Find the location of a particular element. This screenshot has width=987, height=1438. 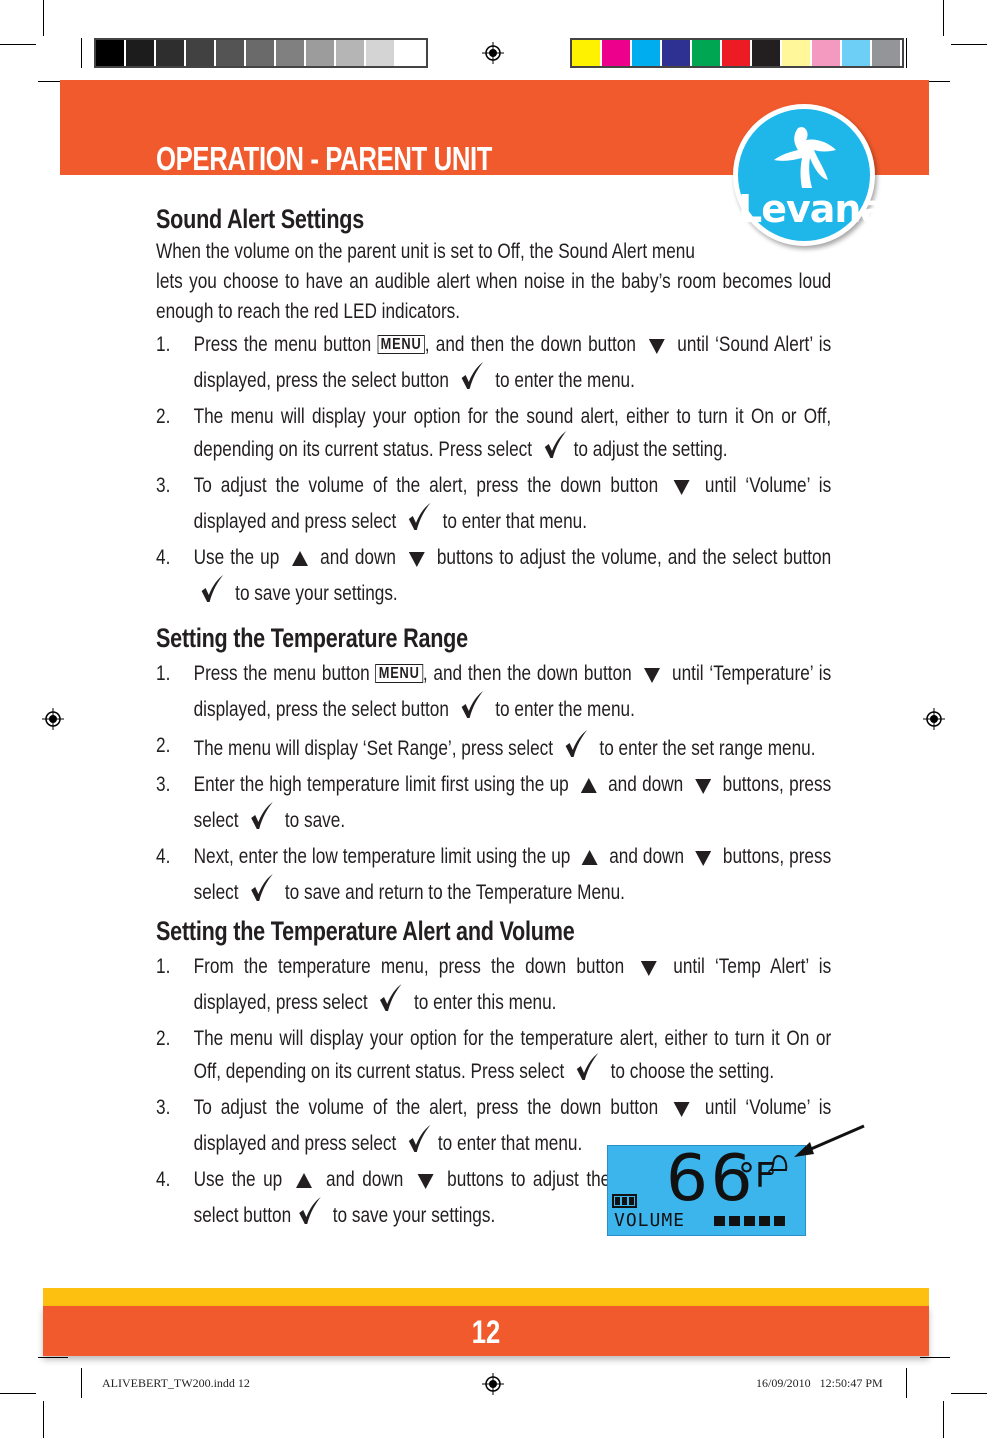

item-text: to choose the setting. is located at coordinates (690, 1071).